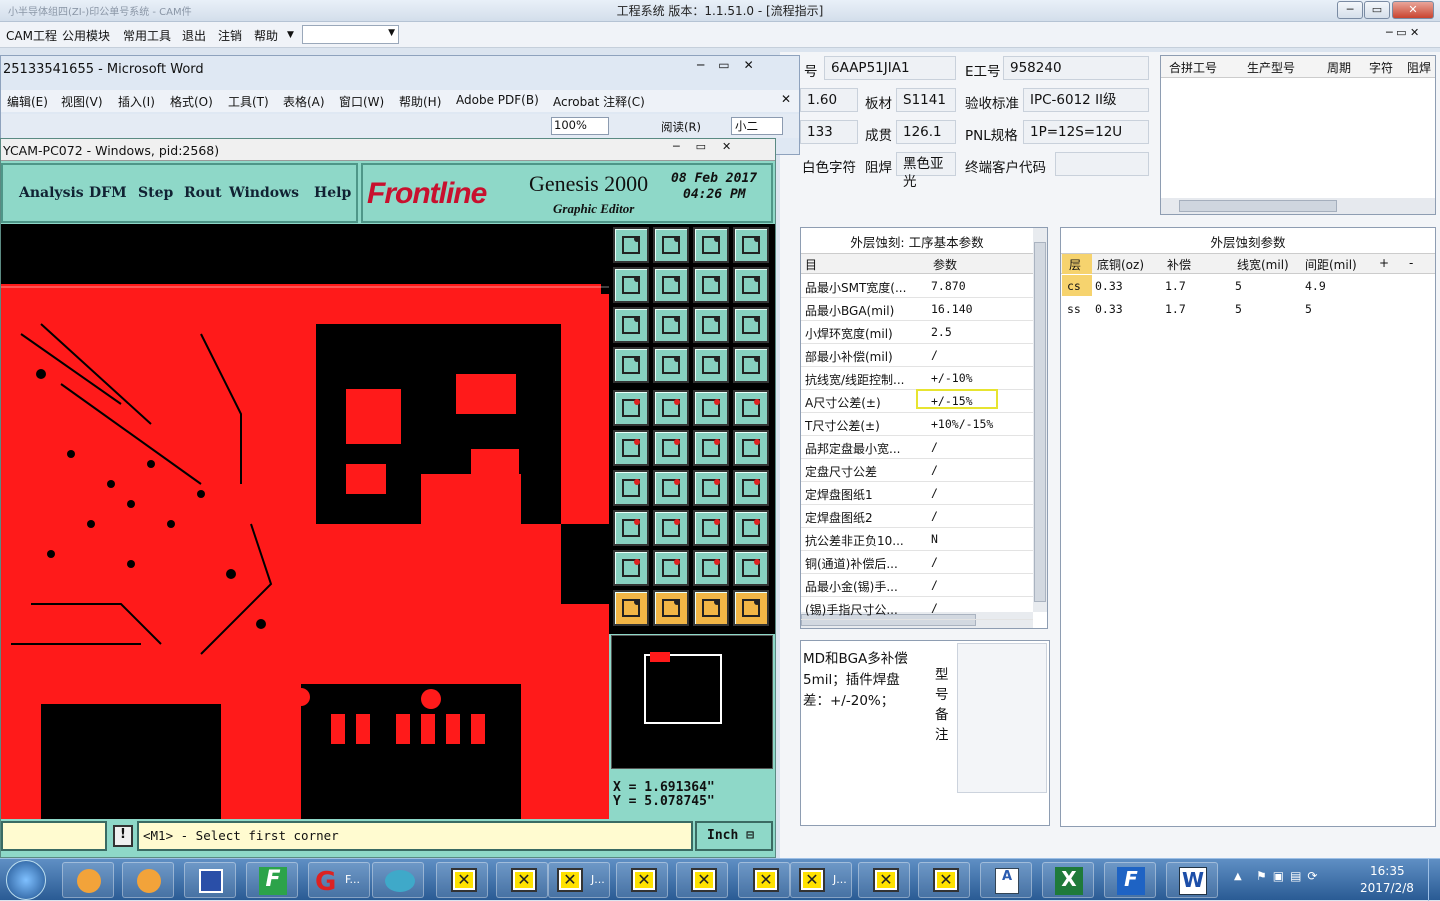  Describe the element at coordinates (829, 132) in the screenshot. I see `field-f6: 133` at that location.